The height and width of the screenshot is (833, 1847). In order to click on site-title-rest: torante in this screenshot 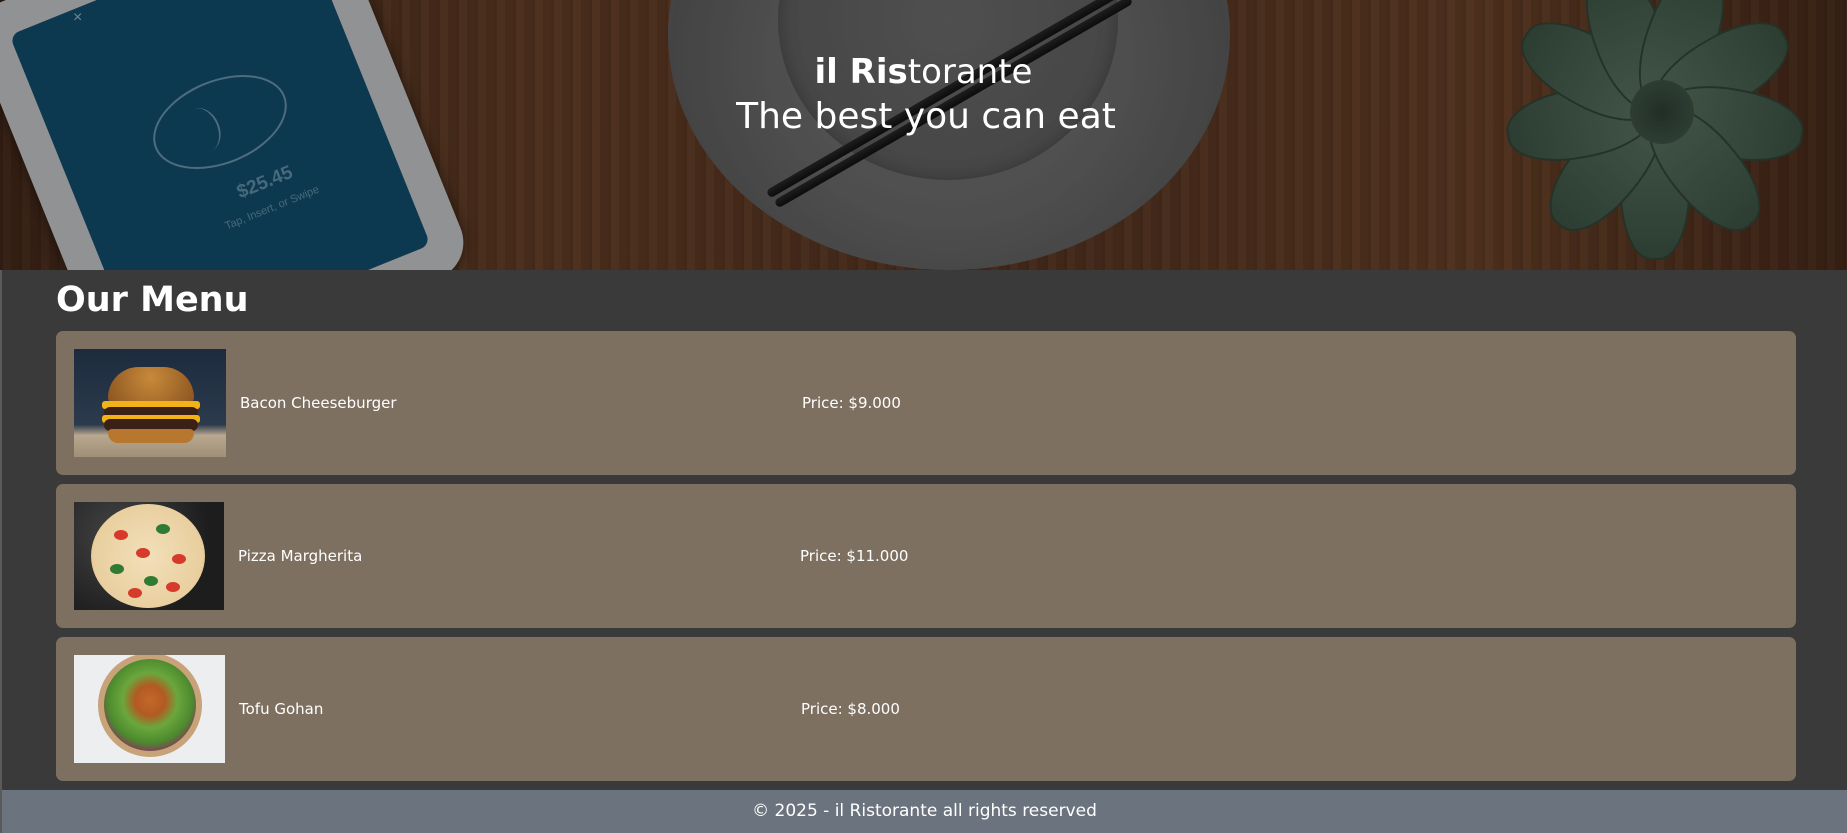, I will do `click(970, 72)`.